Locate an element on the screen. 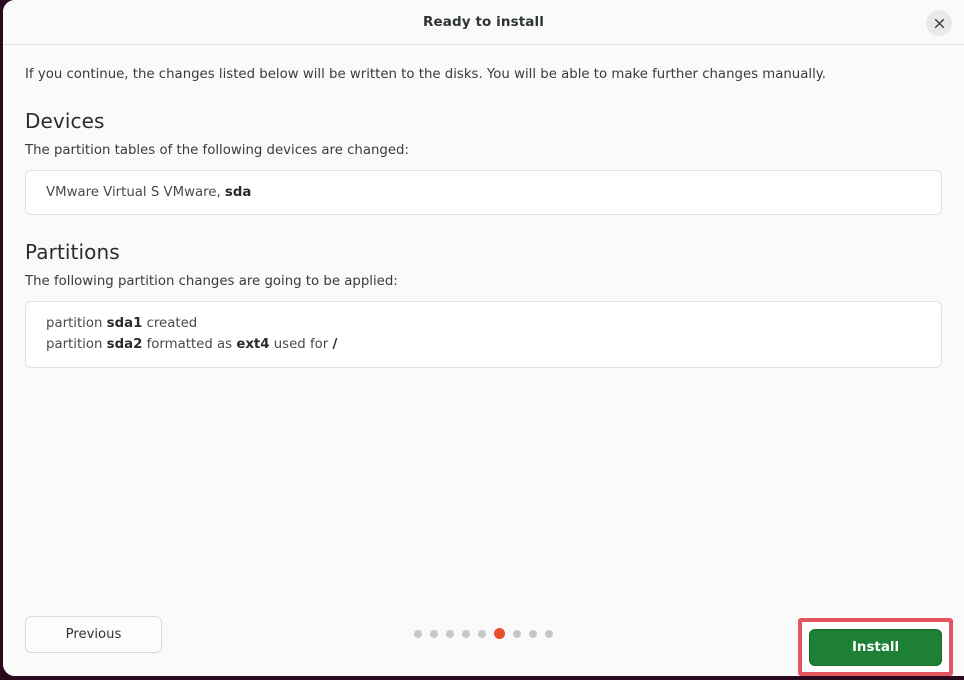 This screenshot has height=680, width=964. device-name: VMware Virtual S VMware, is located at coordinates (135, 192).